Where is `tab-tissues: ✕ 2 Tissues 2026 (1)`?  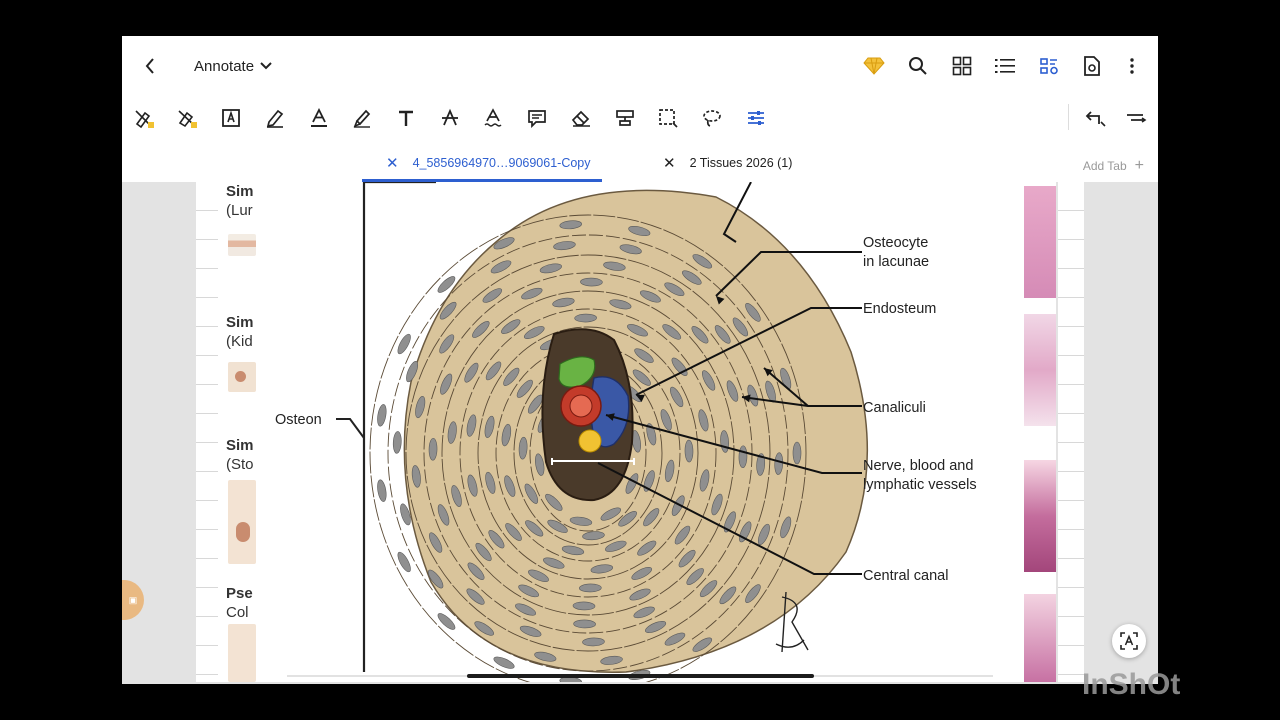 tab-tissues: ✕ 2 Tissues 2026 (1) is located at coordinates (727, 163).